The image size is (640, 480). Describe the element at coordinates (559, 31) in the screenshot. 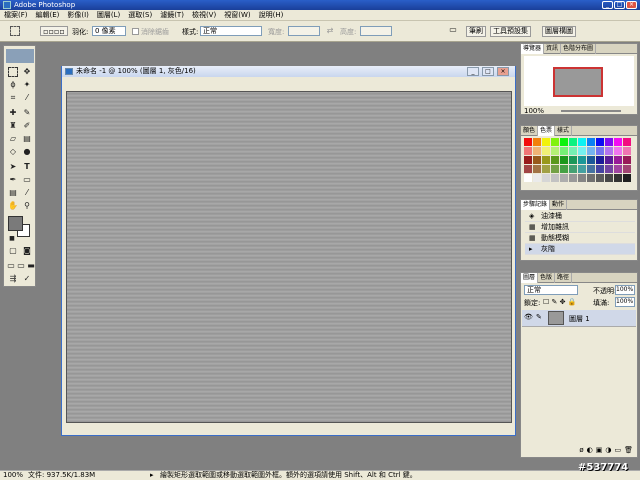

I see `tab-layer-comps: 圖層構圖` at that location.